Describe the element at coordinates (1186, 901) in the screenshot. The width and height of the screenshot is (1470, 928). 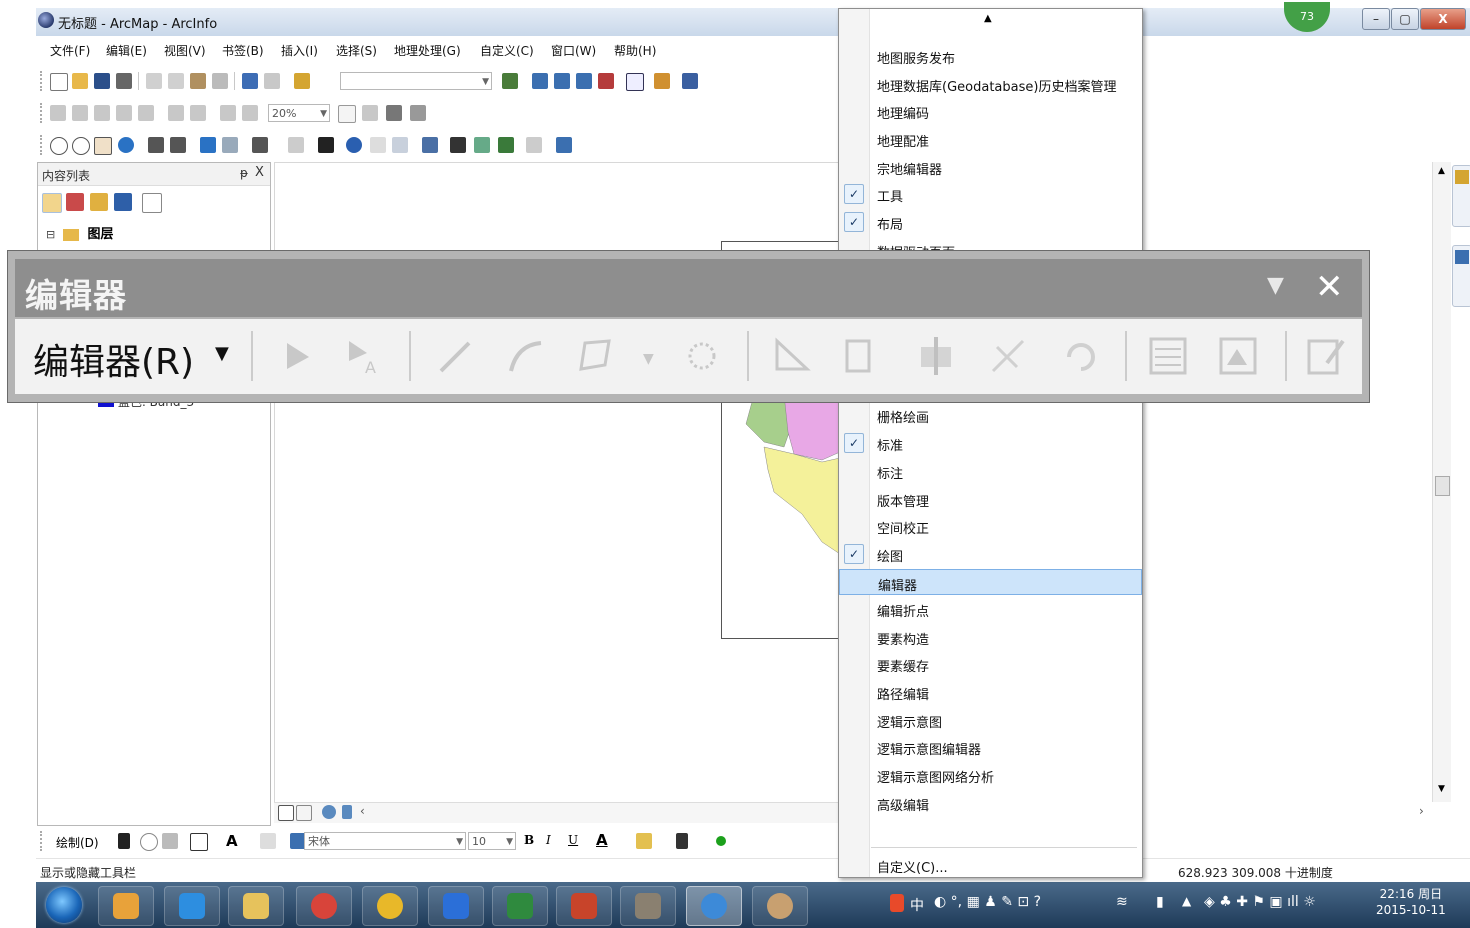
I see `show-hidden-icons: ▲` at that location.